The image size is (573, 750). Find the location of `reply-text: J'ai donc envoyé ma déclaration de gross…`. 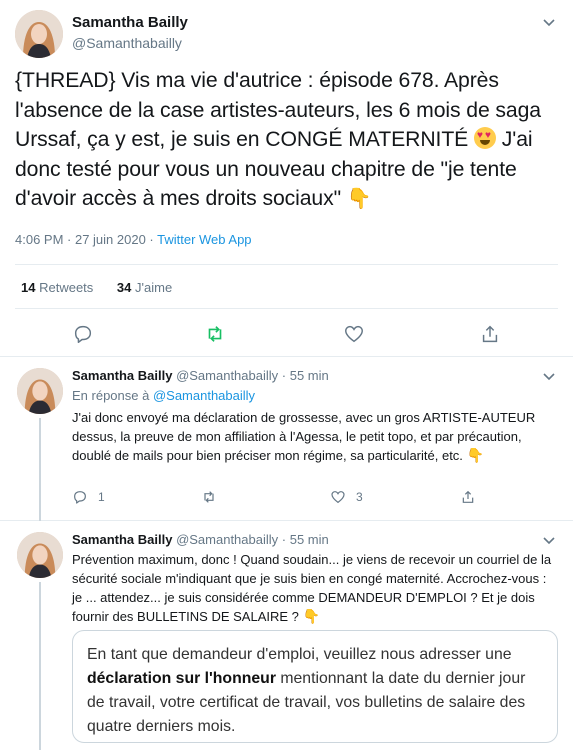

reply-text: J'ai donc envoyé ma déclaration de gross… is located at coordinates (304, 436).